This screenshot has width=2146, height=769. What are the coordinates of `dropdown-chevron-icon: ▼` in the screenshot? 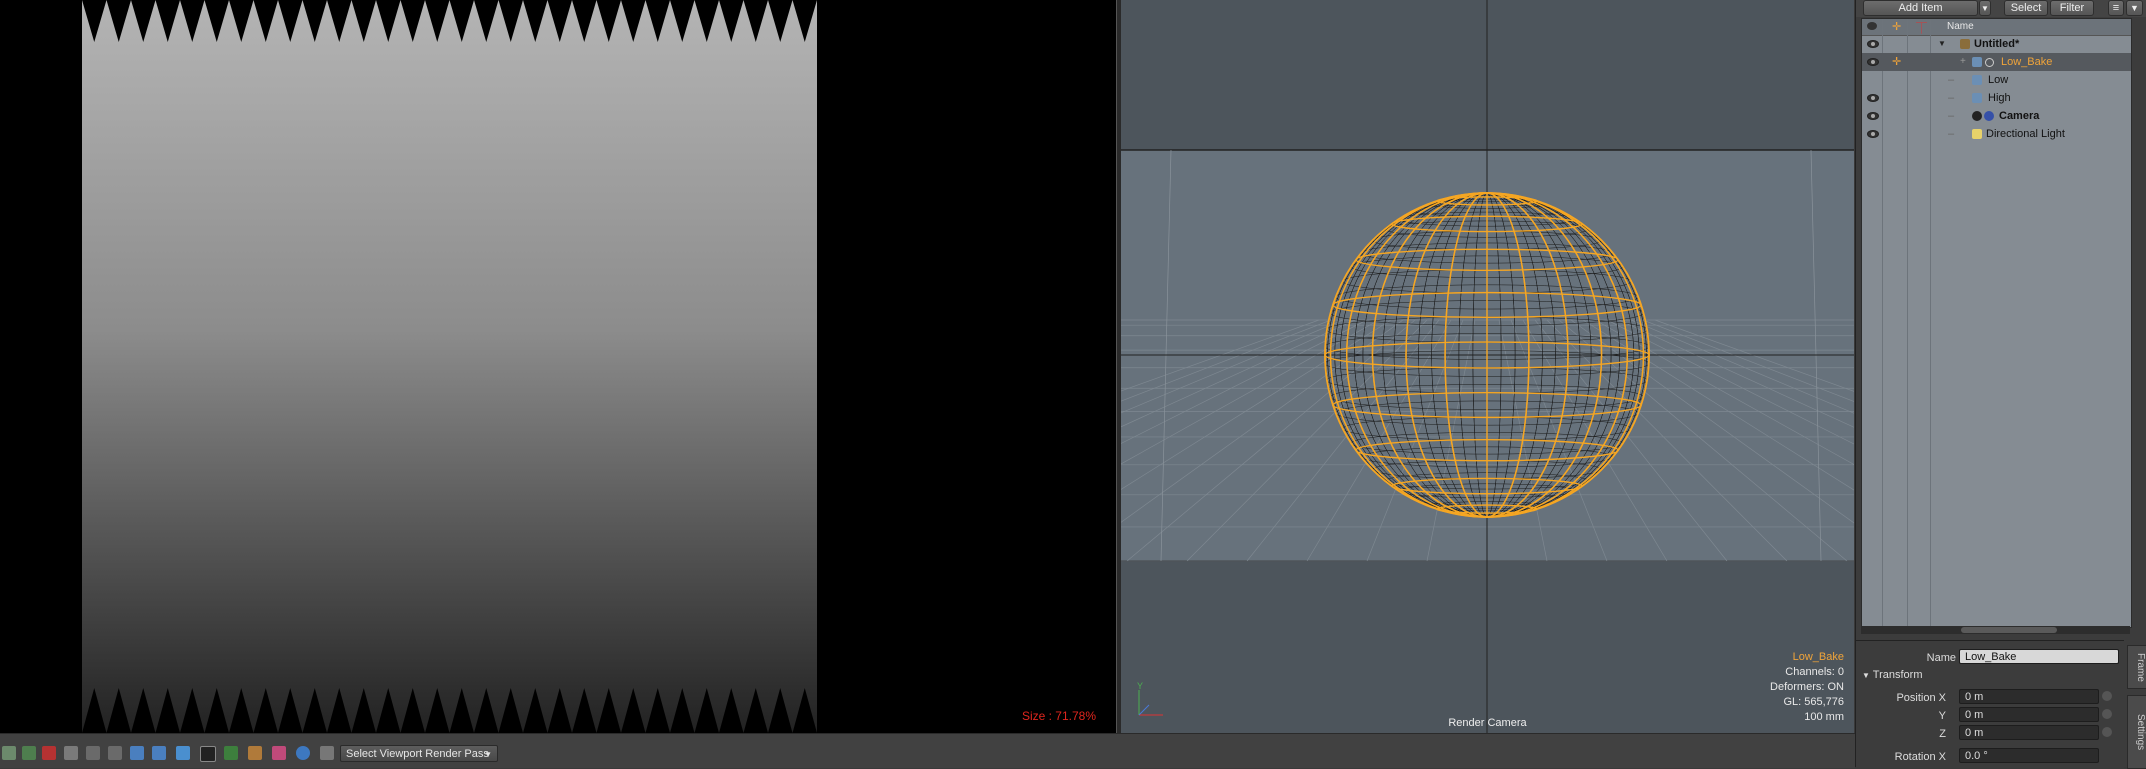 It's located at (488, 754).